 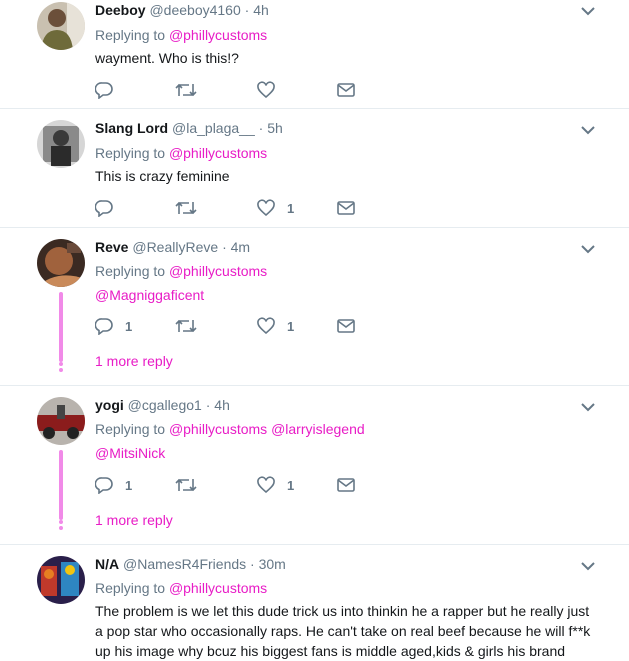 I want to click on like-button, so click(x=266, y=90).